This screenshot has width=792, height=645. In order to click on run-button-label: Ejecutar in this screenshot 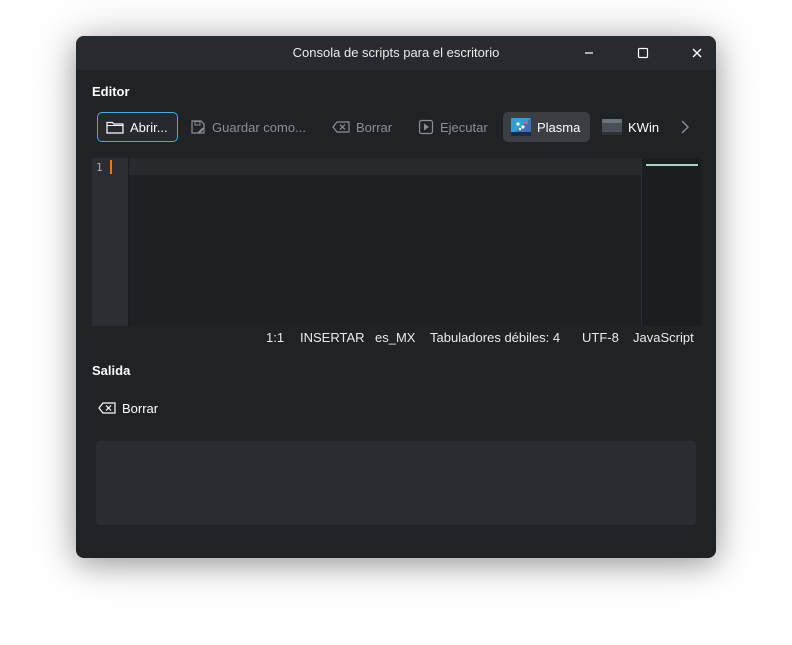, I will do `click(464, 127)`.